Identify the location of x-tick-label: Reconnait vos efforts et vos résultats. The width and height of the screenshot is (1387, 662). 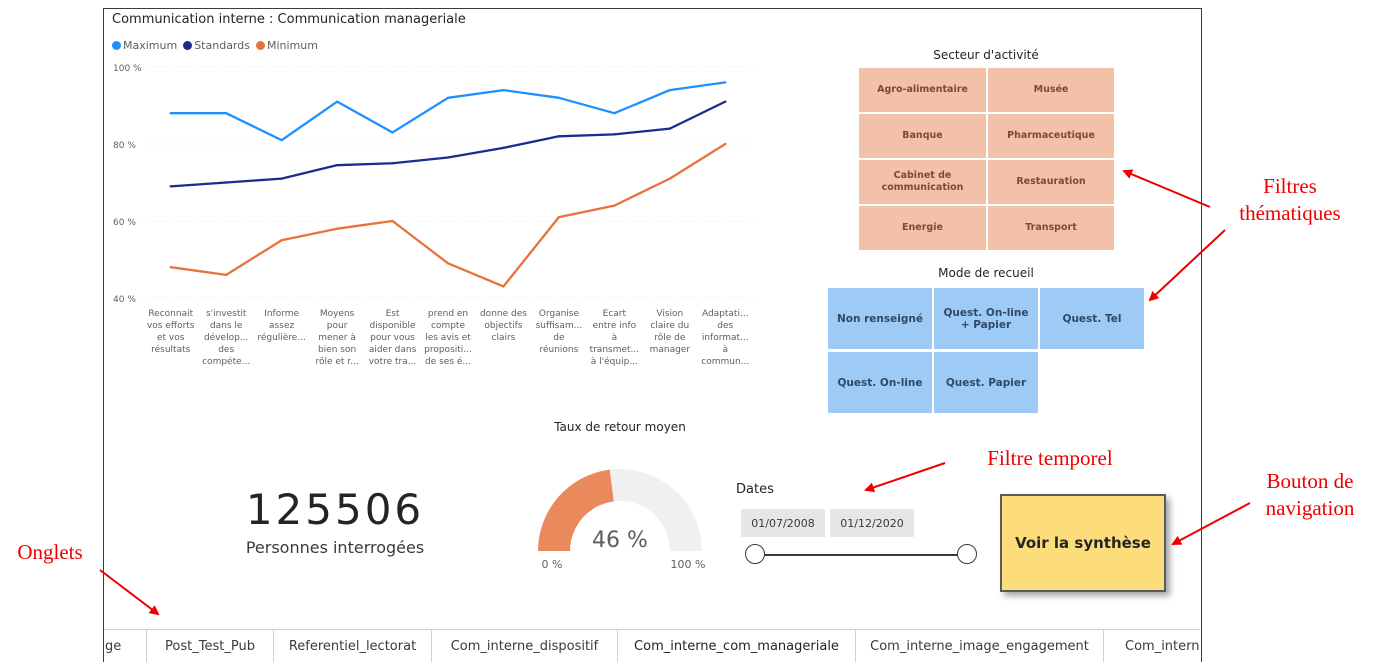
(171, 332).